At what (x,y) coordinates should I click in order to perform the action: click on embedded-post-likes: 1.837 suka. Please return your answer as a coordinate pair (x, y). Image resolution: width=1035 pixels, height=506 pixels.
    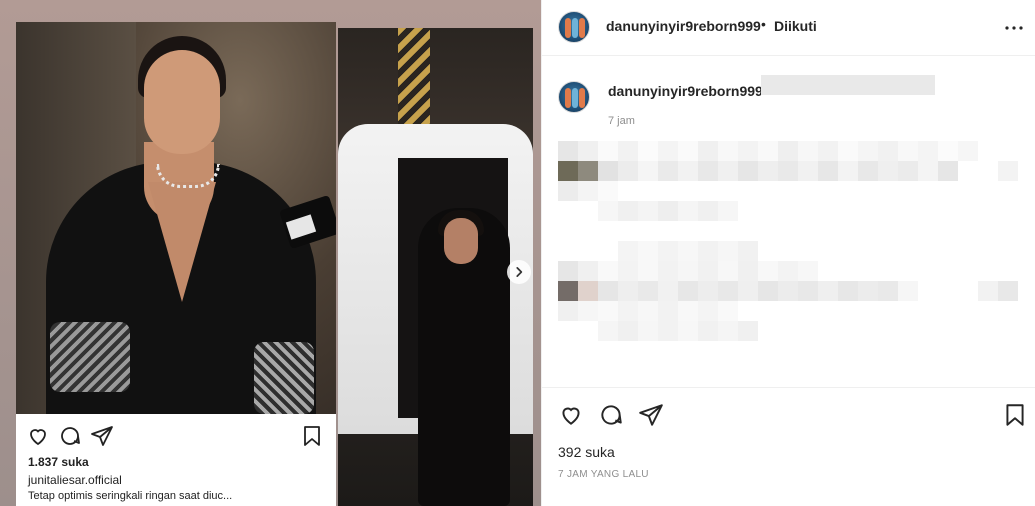
    Looking at the image, I should click on (58, 462).